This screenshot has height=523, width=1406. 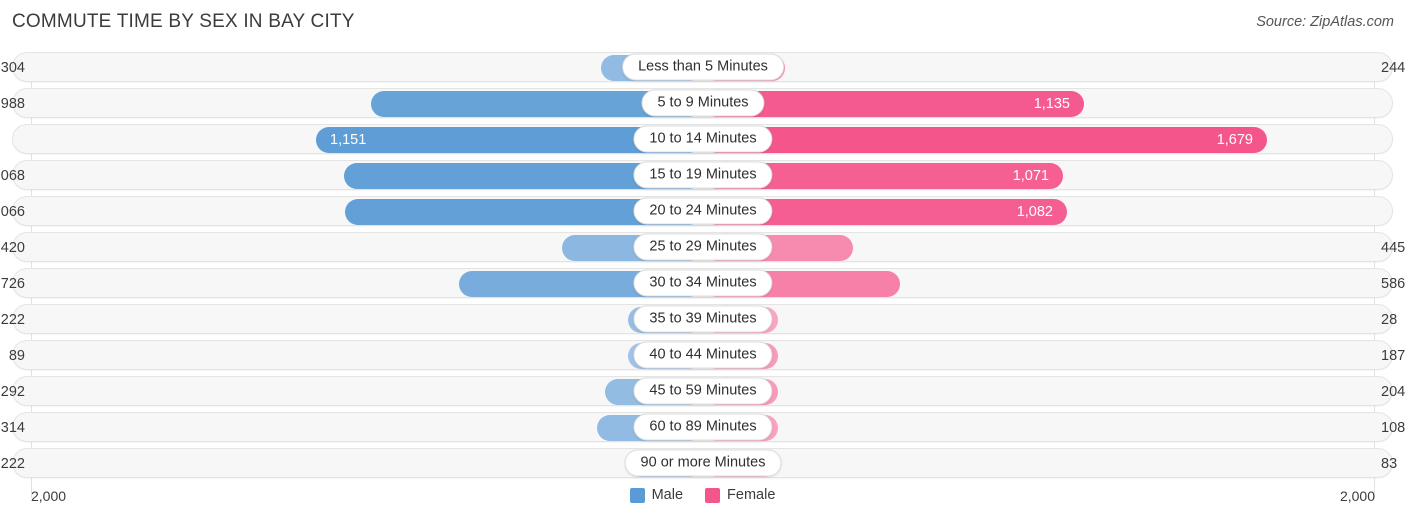 I want to click on female-bar-group: 1,135, so click(x=1038, y=104).